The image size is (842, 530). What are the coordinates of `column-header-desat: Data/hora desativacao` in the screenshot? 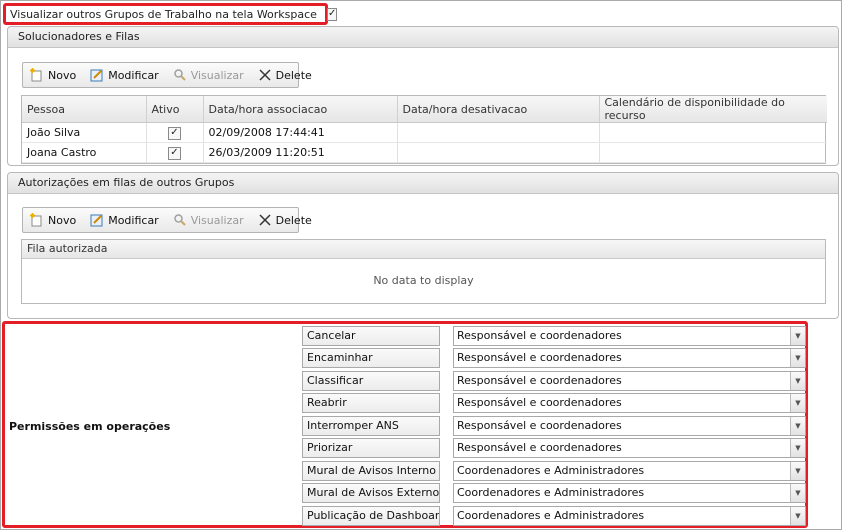 It's located at (498, 109).